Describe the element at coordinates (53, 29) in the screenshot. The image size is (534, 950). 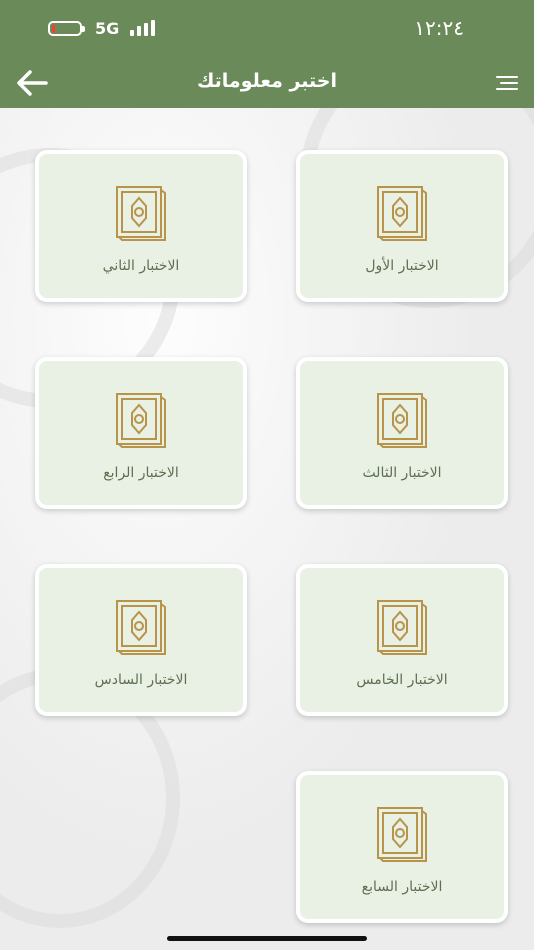
I see `battery-level-fill` at that location.